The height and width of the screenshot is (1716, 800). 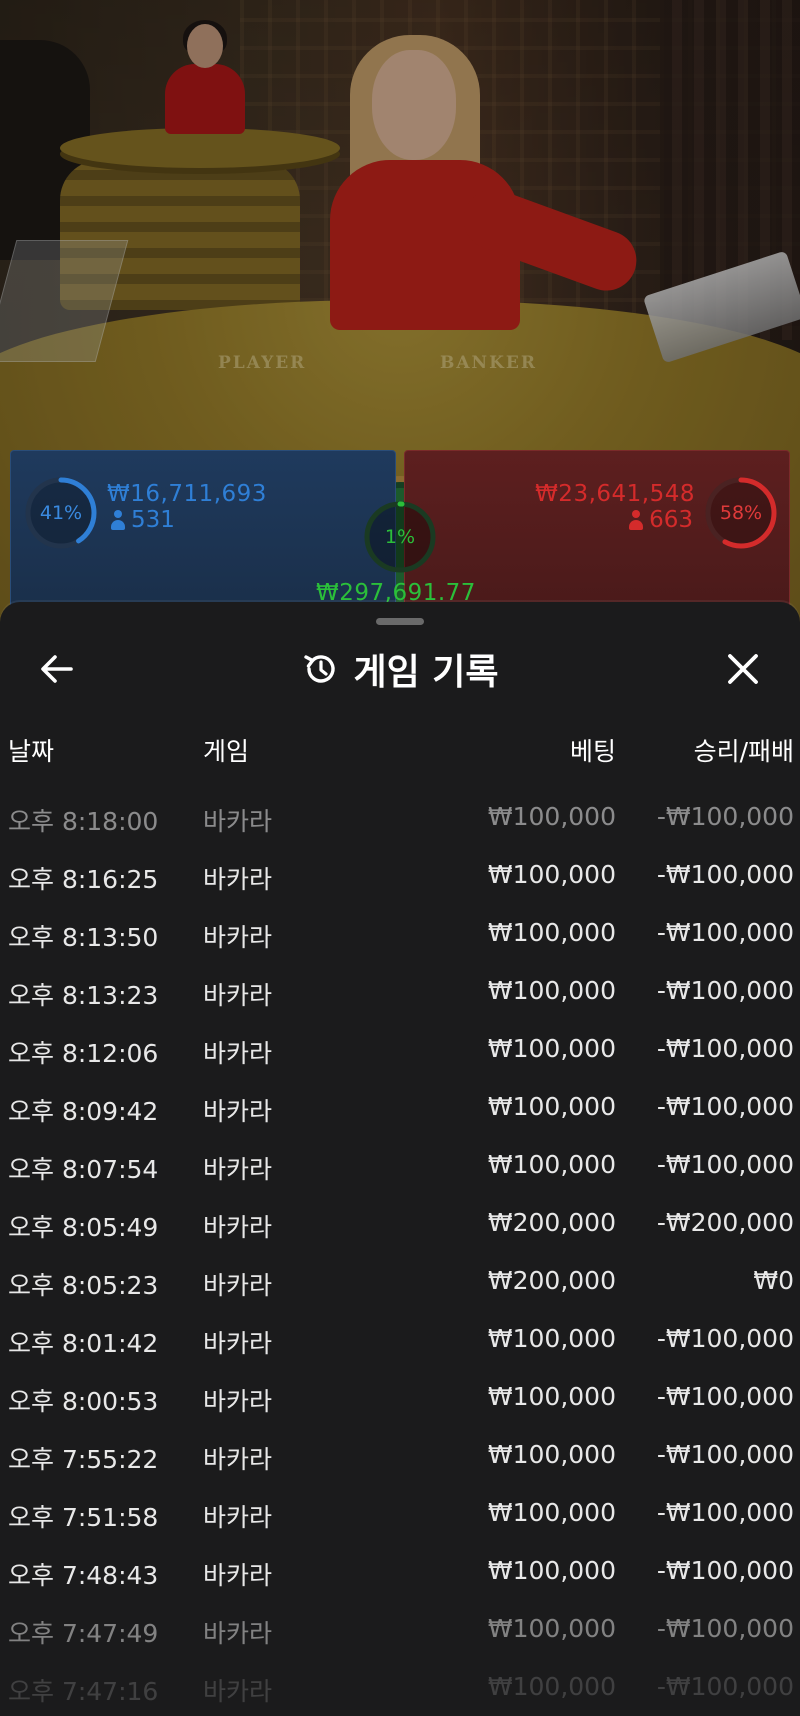 What do you see at coordinates (400, 933) in the screenshot?
I see `history-row: 오후 8:13:50 바카라 ₩100,000 -₩100,000` at bounding box center [400, 933].